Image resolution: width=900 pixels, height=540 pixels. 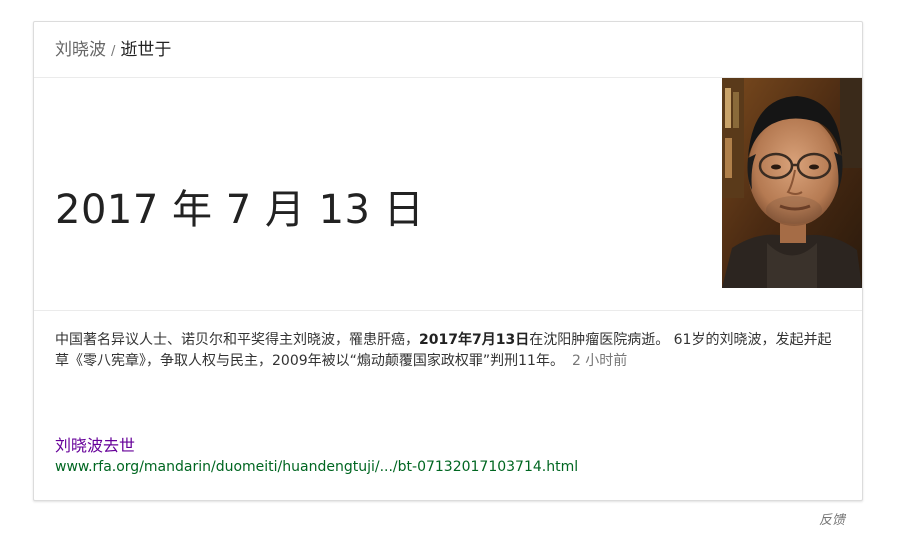 I want to click on card-header: 刘晓波 / 逝世于, so click(x=448, y=50).